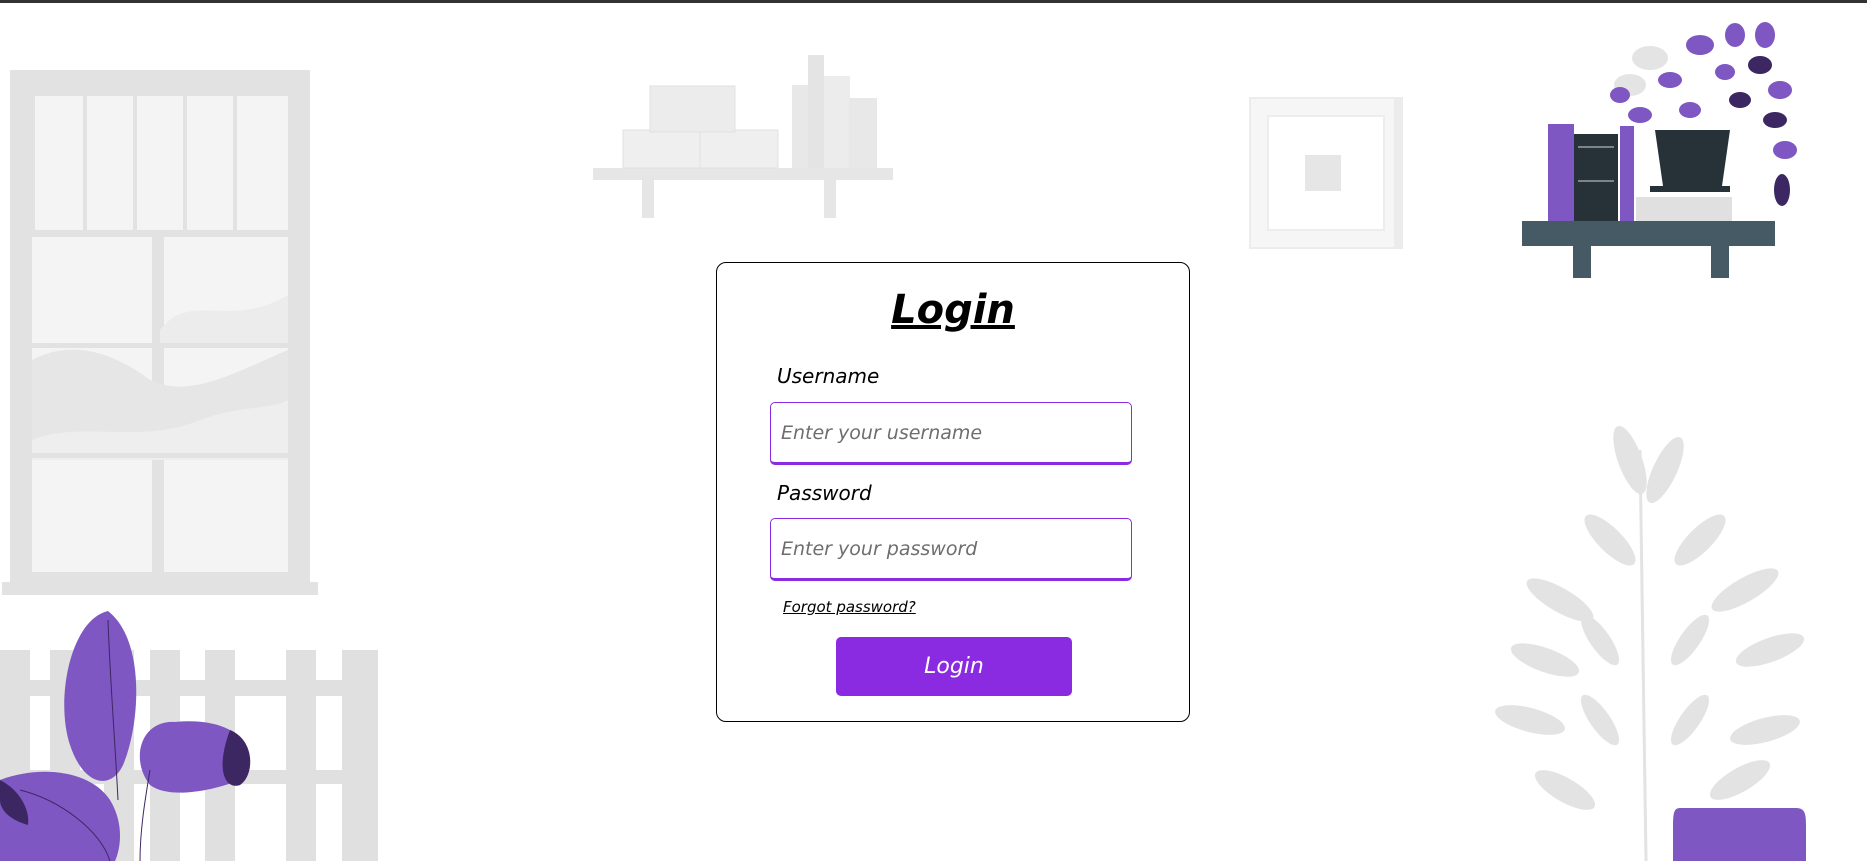 The height and width of the screenshot is (861, 1867). What do you see at coordinates (951, 549) in the screenshot?
I see `password-input` at bounding box center [951, 549].